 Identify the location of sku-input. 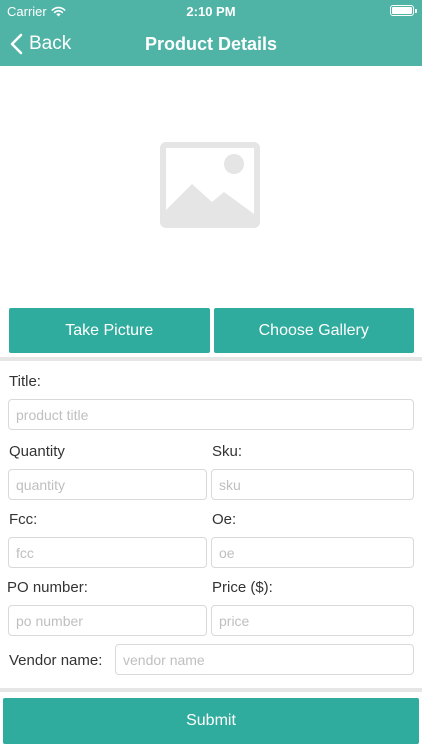
(312, 484).